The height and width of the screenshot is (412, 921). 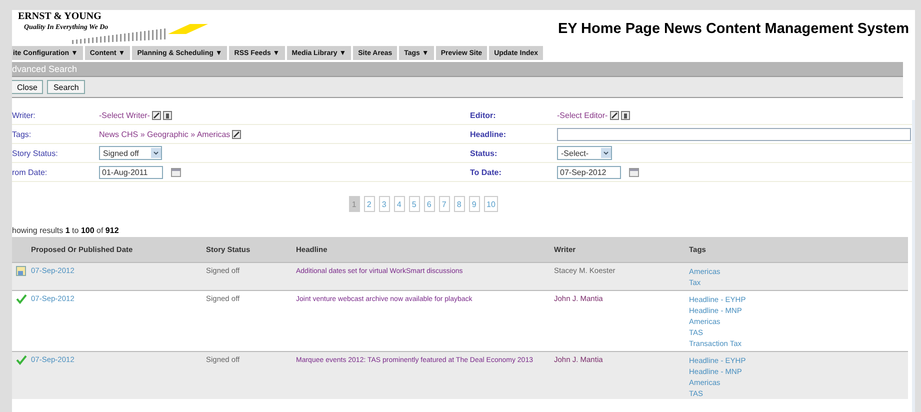 What do you see at coordinates (734, 134) in the screenshot?
I see `input-field` at bounding box center [734, 134].